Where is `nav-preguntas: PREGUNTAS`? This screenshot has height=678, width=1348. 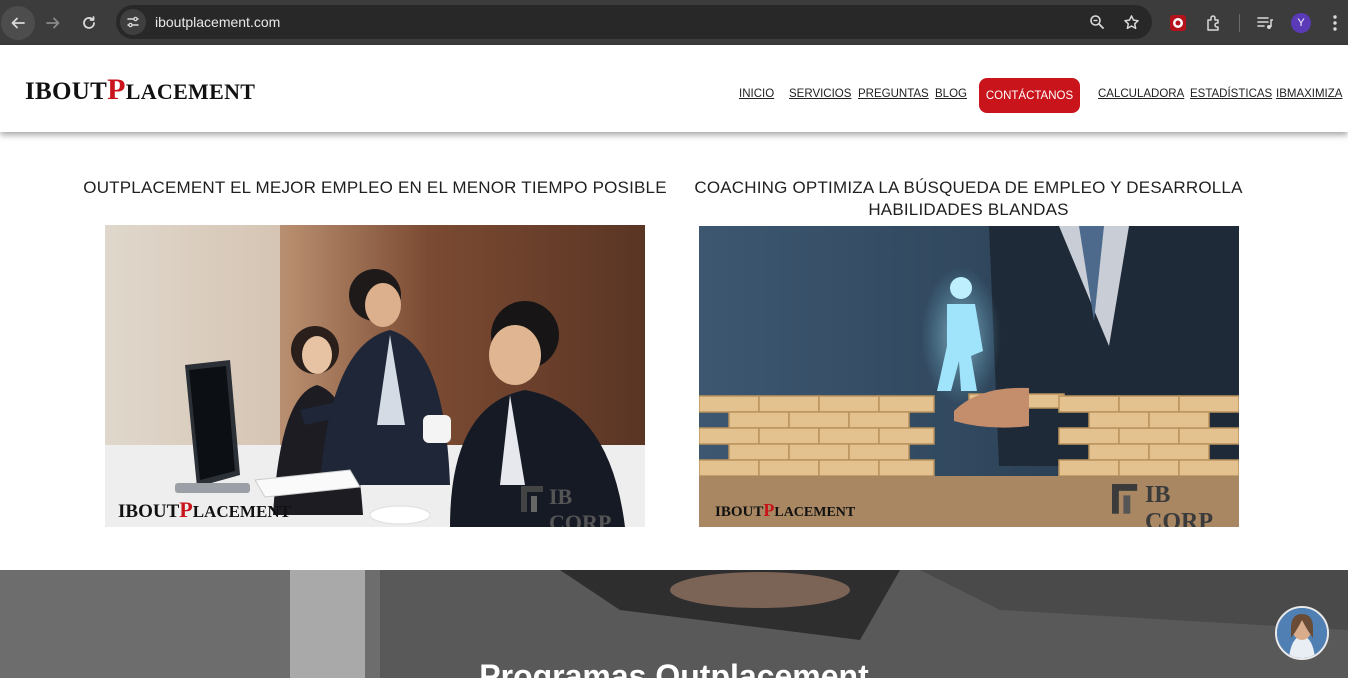
nav-preguntas: PREGUNTAS is located at coordinates (893, 94).